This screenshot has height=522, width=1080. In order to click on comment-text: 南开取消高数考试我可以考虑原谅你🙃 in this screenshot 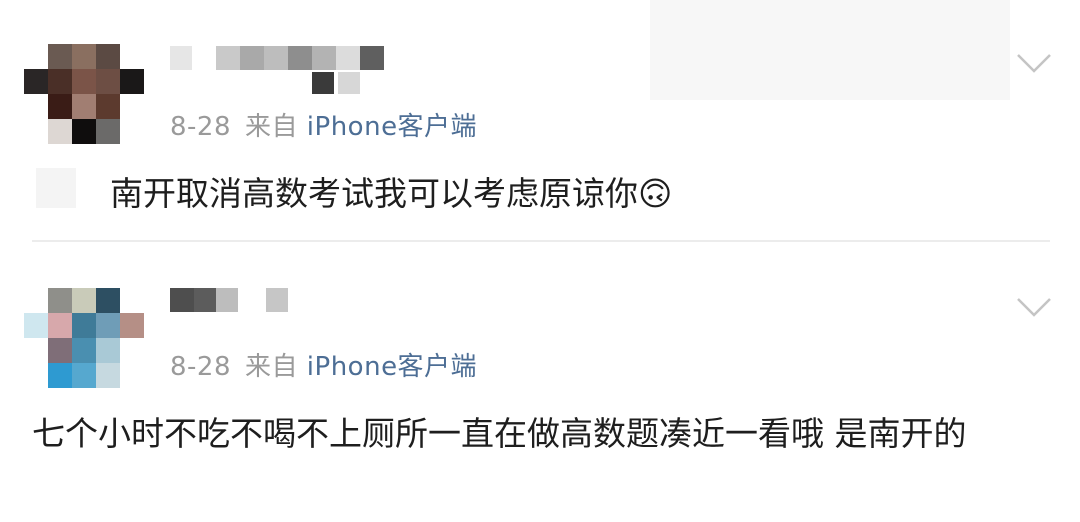, I will do `click(391, 193)`.